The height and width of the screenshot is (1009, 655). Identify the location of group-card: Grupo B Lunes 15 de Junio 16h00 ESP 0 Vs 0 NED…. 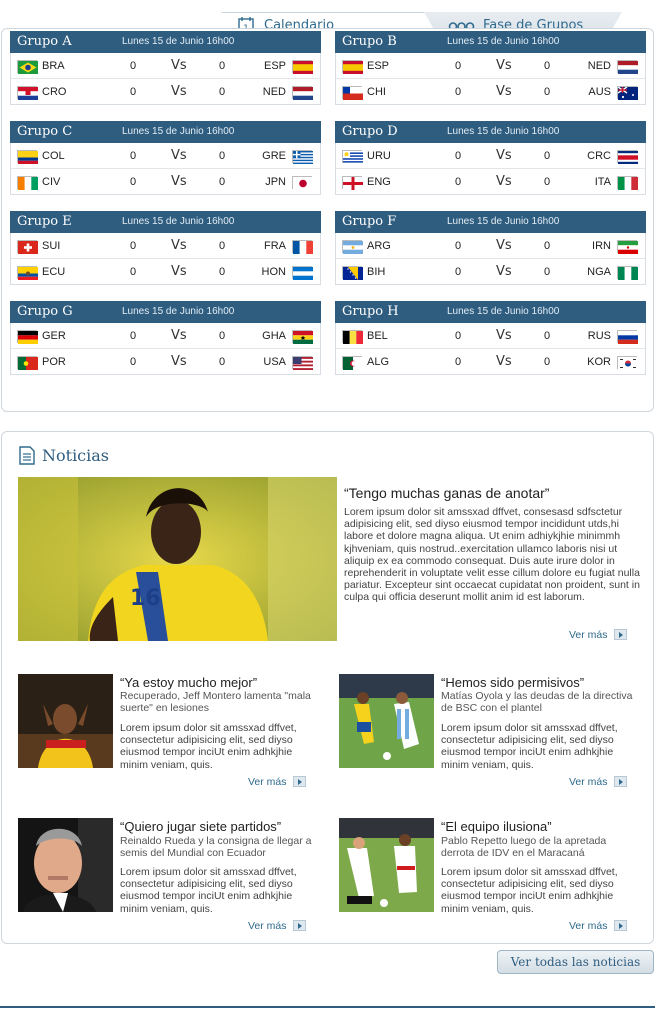
(490, 68).